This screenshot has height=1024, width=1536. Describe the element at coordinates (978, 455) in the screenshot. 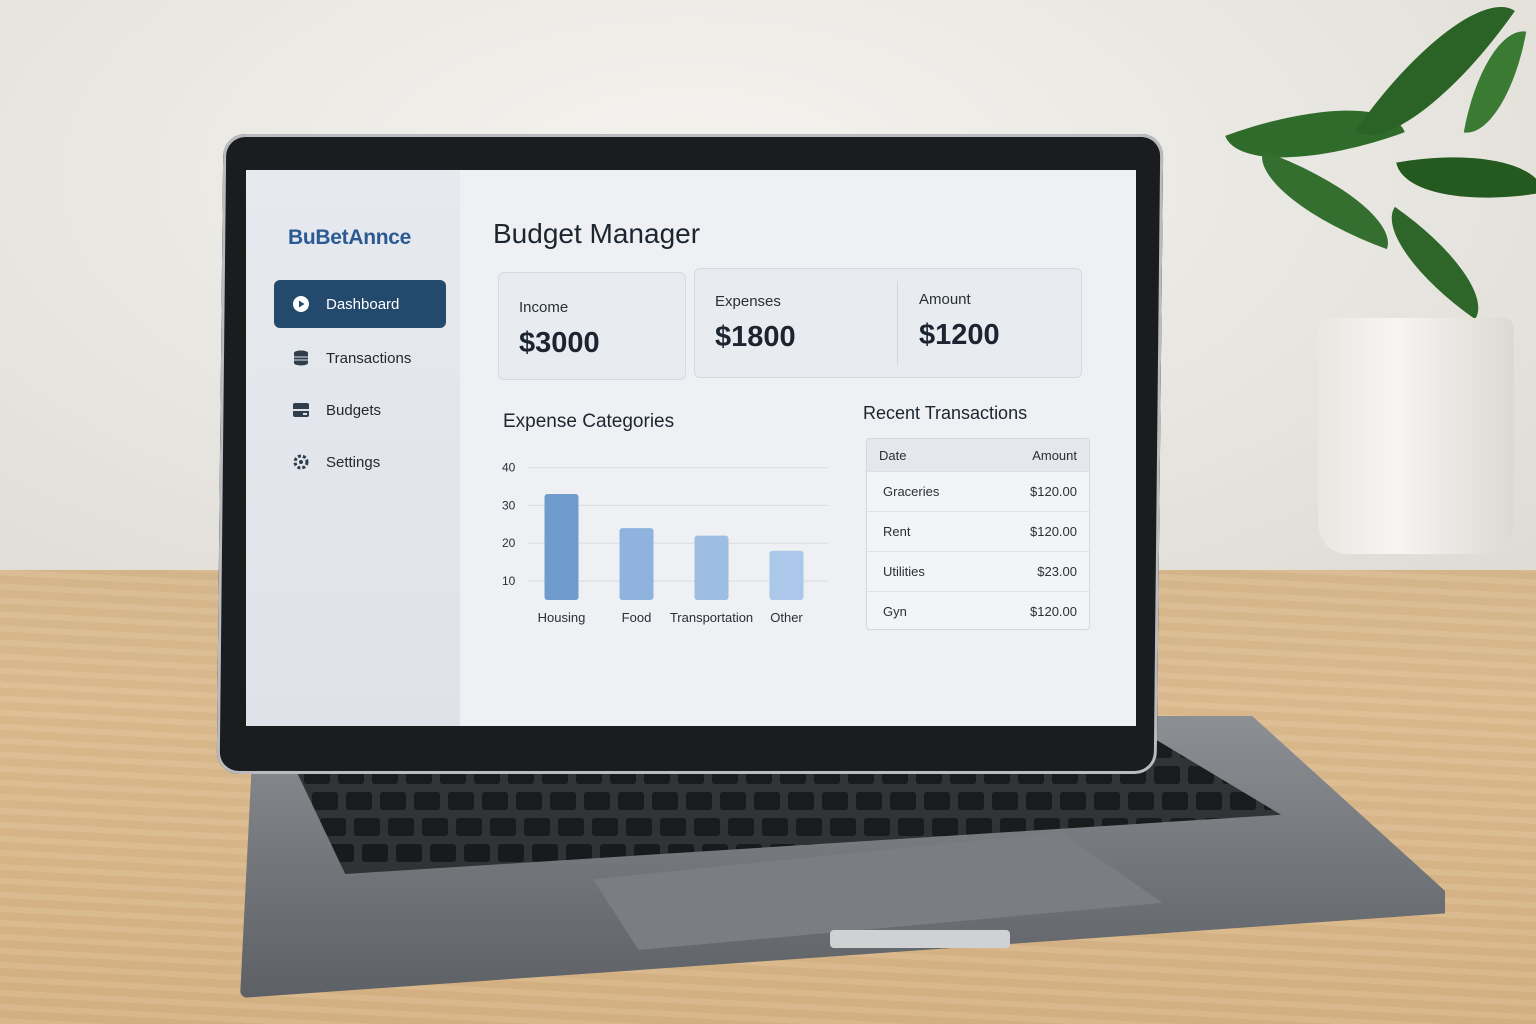

I see `table-header: Date Amount` at that location.